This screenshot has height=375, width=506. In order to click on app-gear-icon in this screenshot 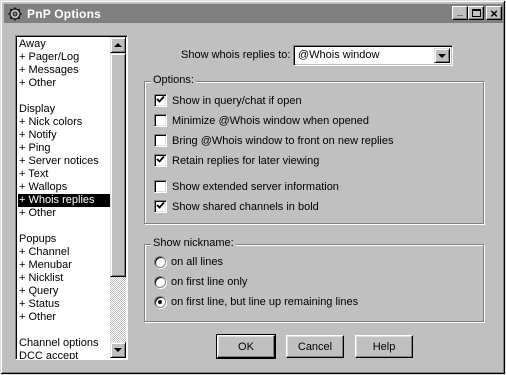, I will do `click(15, 14)`.